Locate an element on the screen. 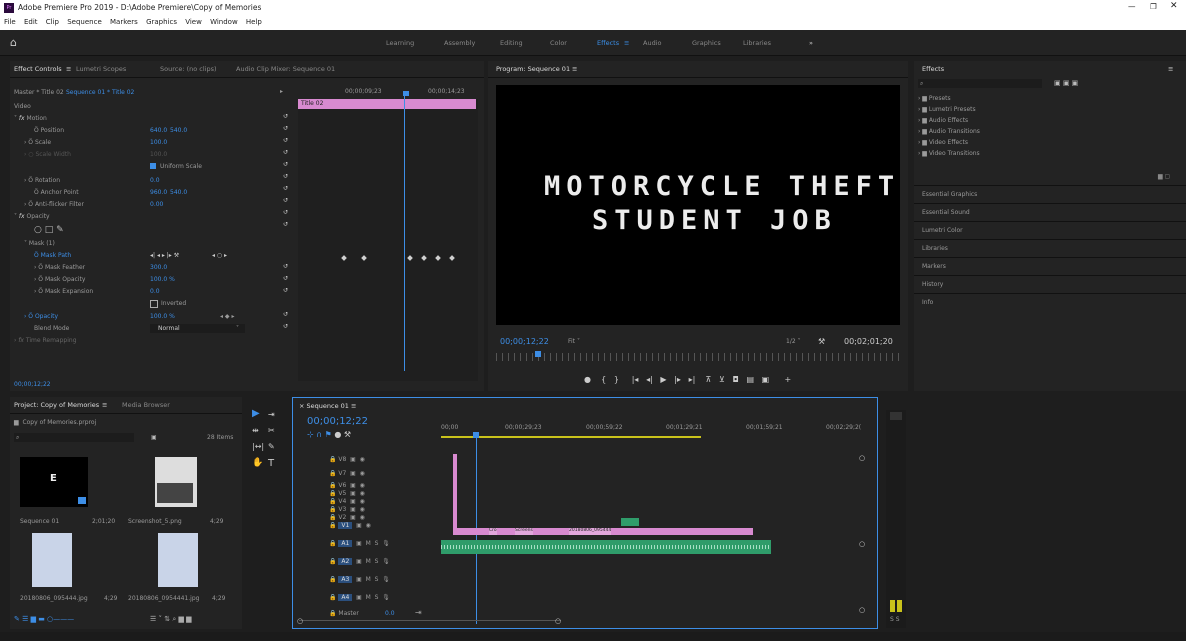 Image resolution: width=1186 pixels, height=641 pixels. track-v6: 🔒 V6 ▣ ◉ is located at coordinates (347, 485).